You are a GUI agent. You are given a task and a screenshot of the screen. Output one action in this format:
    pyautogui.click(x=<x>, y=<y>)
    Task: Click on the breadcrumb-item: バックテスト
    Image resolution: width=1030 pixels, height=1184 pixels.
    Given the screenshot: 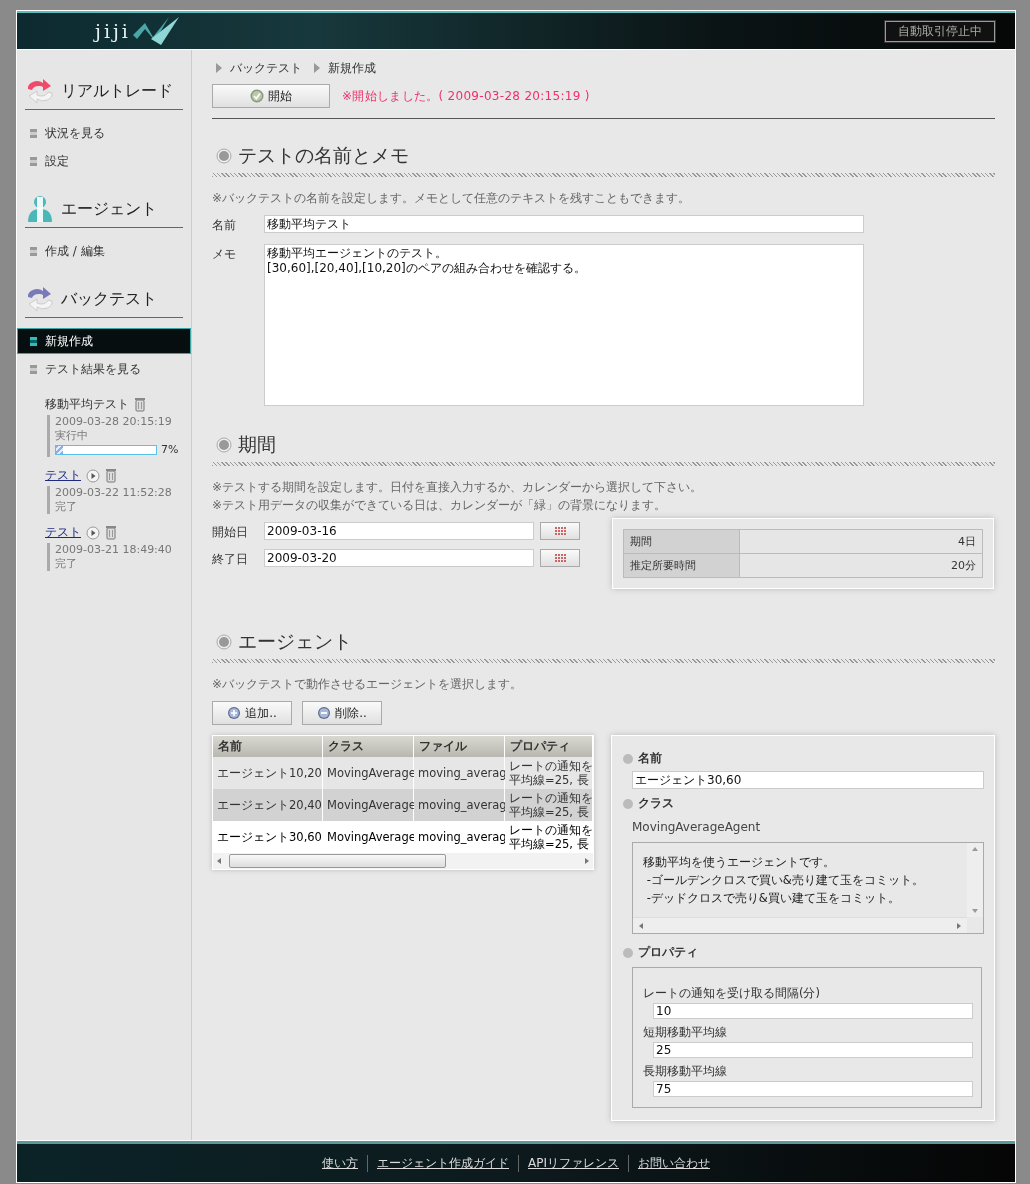 What is the action you would take?
    pyautogui.click(x=266, y=68)
    